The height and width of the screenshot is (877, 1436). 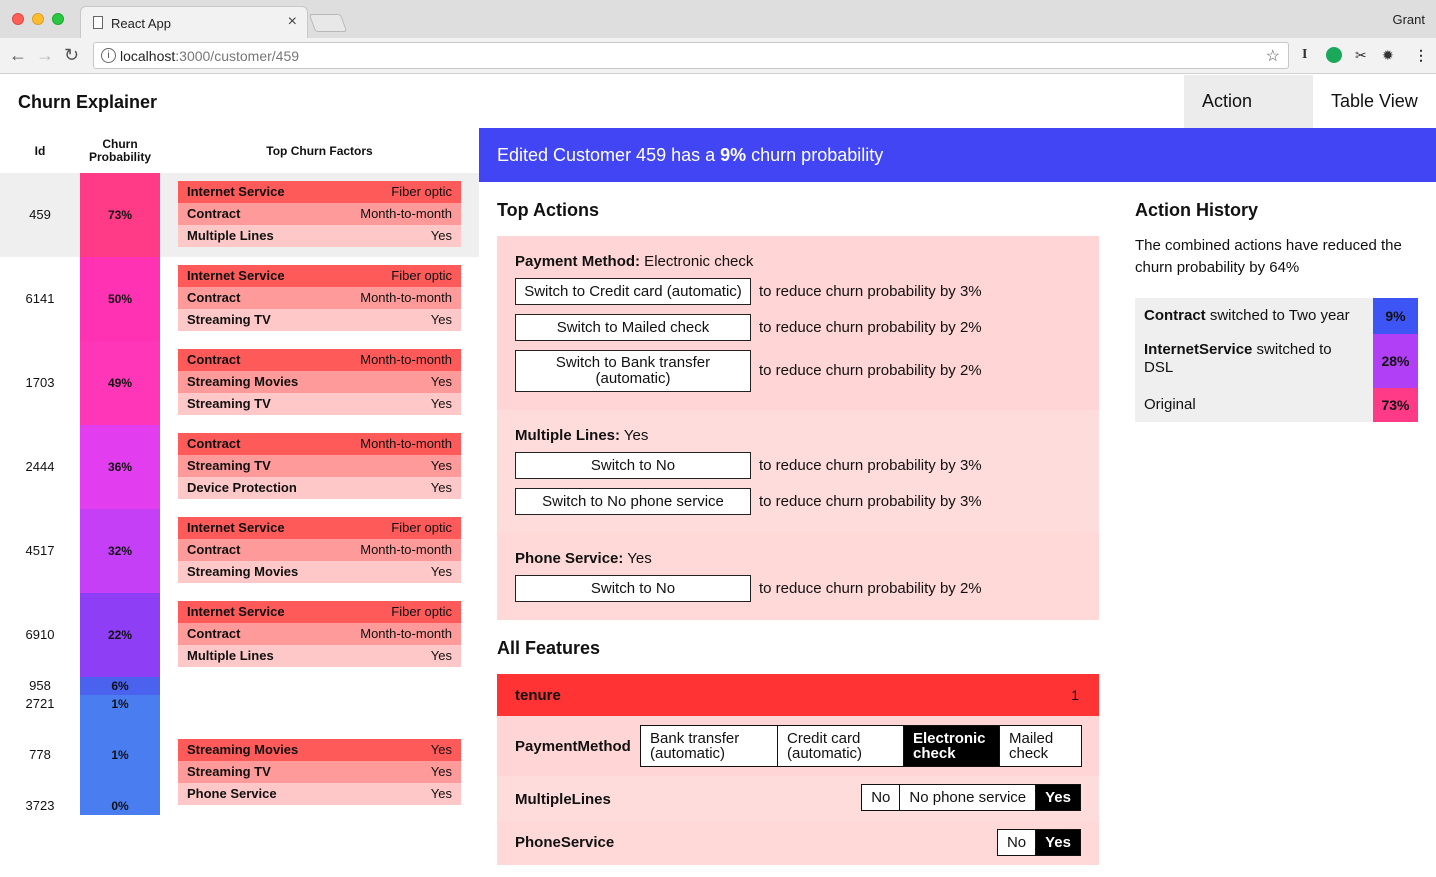 I want to click on browser-menu-icon: ⋮, so click(x=1421, y=55).